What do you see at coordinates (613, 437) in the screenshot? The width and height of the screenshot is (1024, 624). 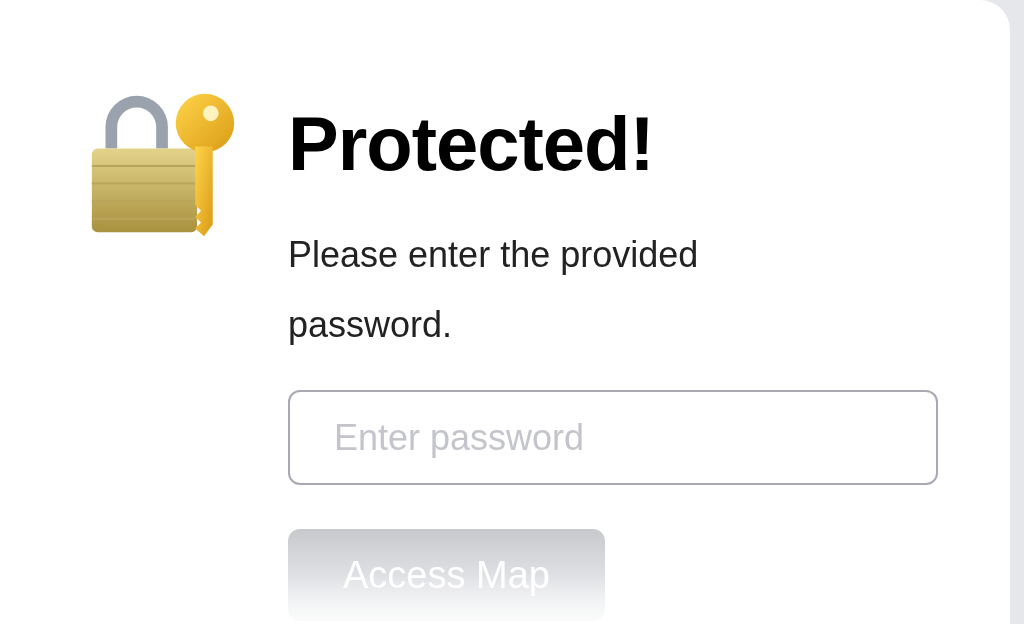 I see `password-field: Enter password` at bounding box center [613, 437].